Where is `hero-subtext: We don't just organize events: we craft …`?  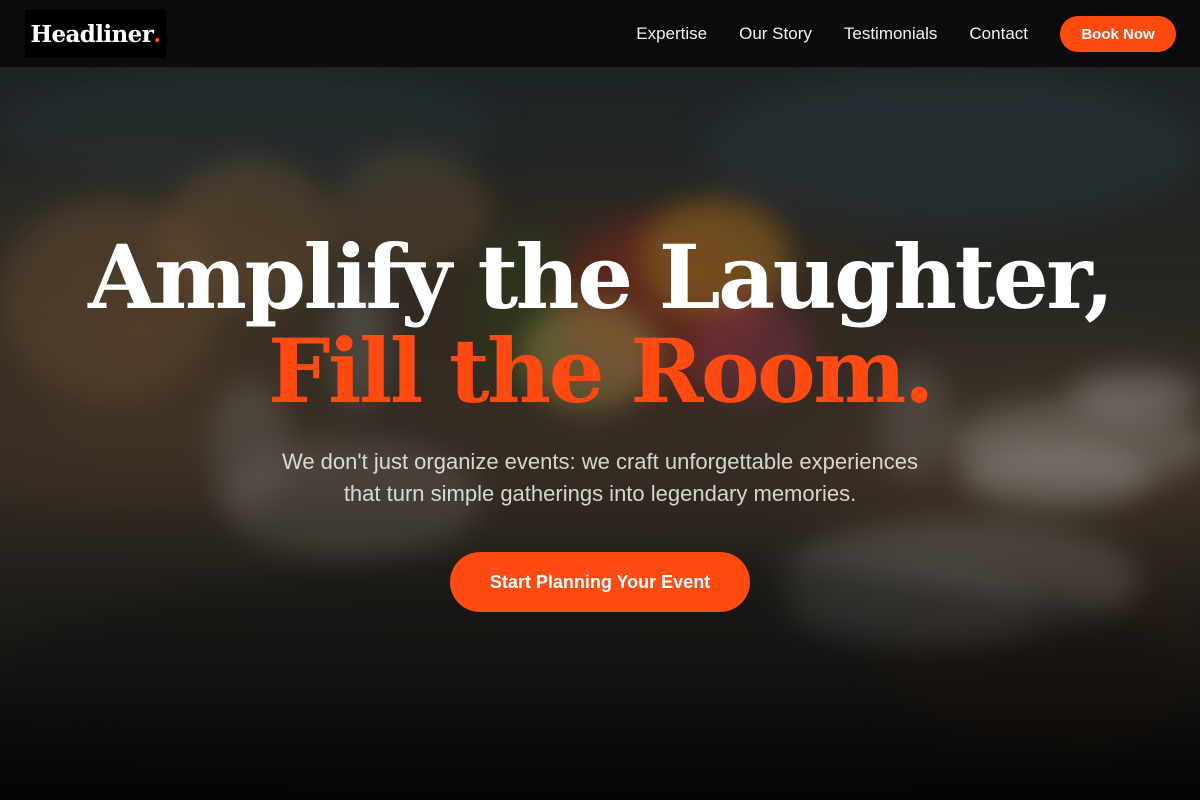
hero-subtext: We don't just organize events: we craft … is located at coordinates (600, 477).